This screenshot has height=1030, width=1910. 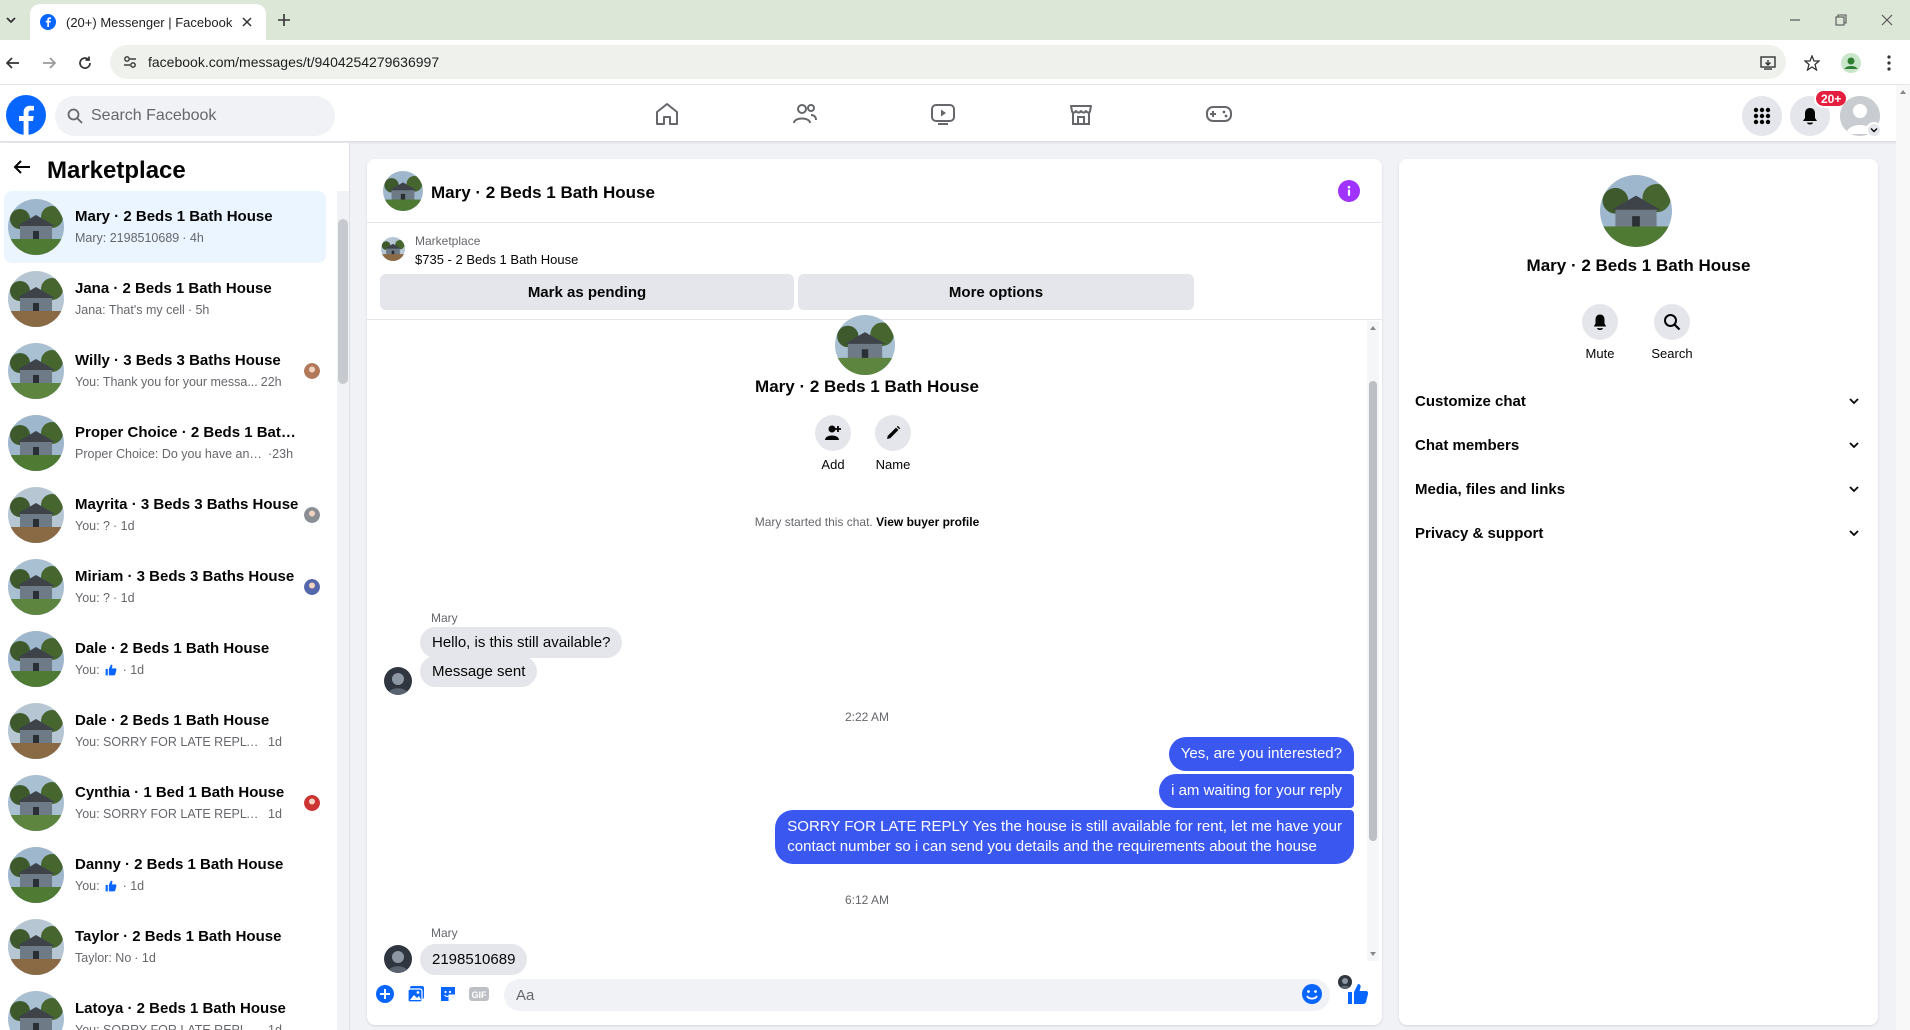 I want to click on page-scrollbar, so click(x=1903, y=557).